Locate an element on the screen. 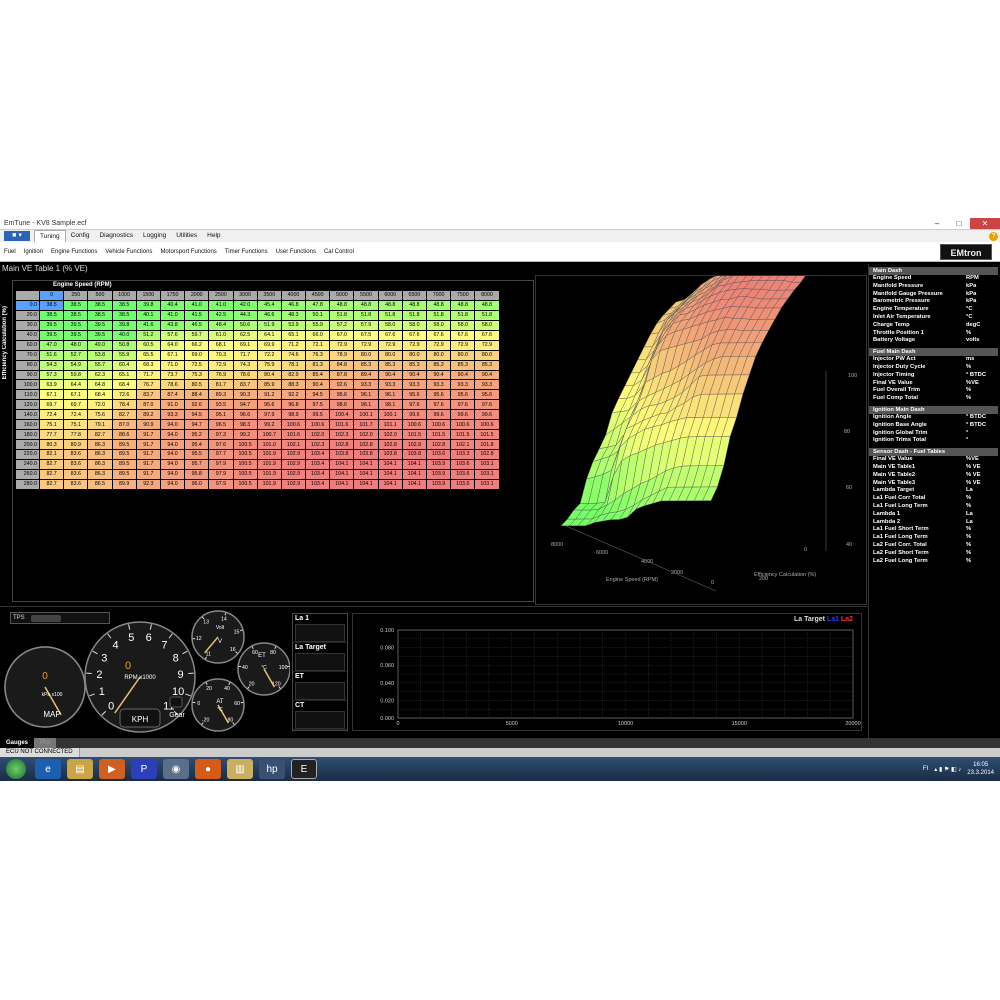  ve-cell: 80.5 is located at coordinates (197, 385).